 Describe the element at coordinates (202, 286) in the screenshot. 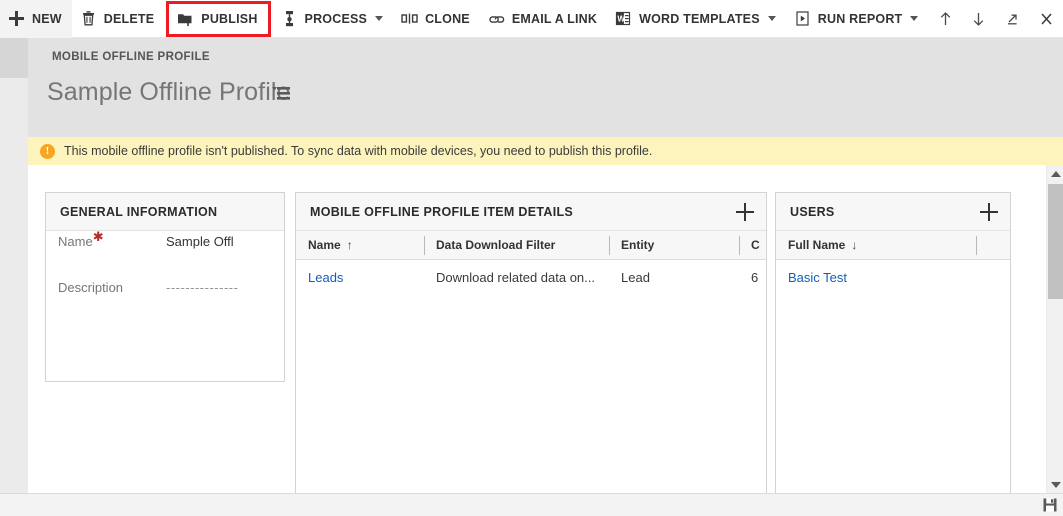

I see `field-description-value: ---------------` at that location.